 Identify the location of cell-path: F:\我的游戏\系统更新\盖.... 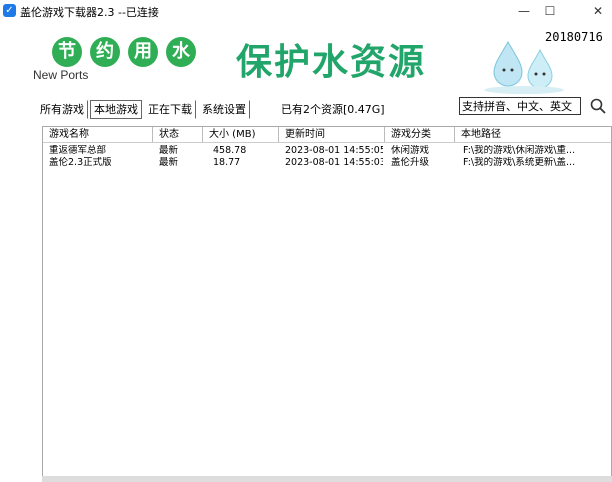
(519, 162).